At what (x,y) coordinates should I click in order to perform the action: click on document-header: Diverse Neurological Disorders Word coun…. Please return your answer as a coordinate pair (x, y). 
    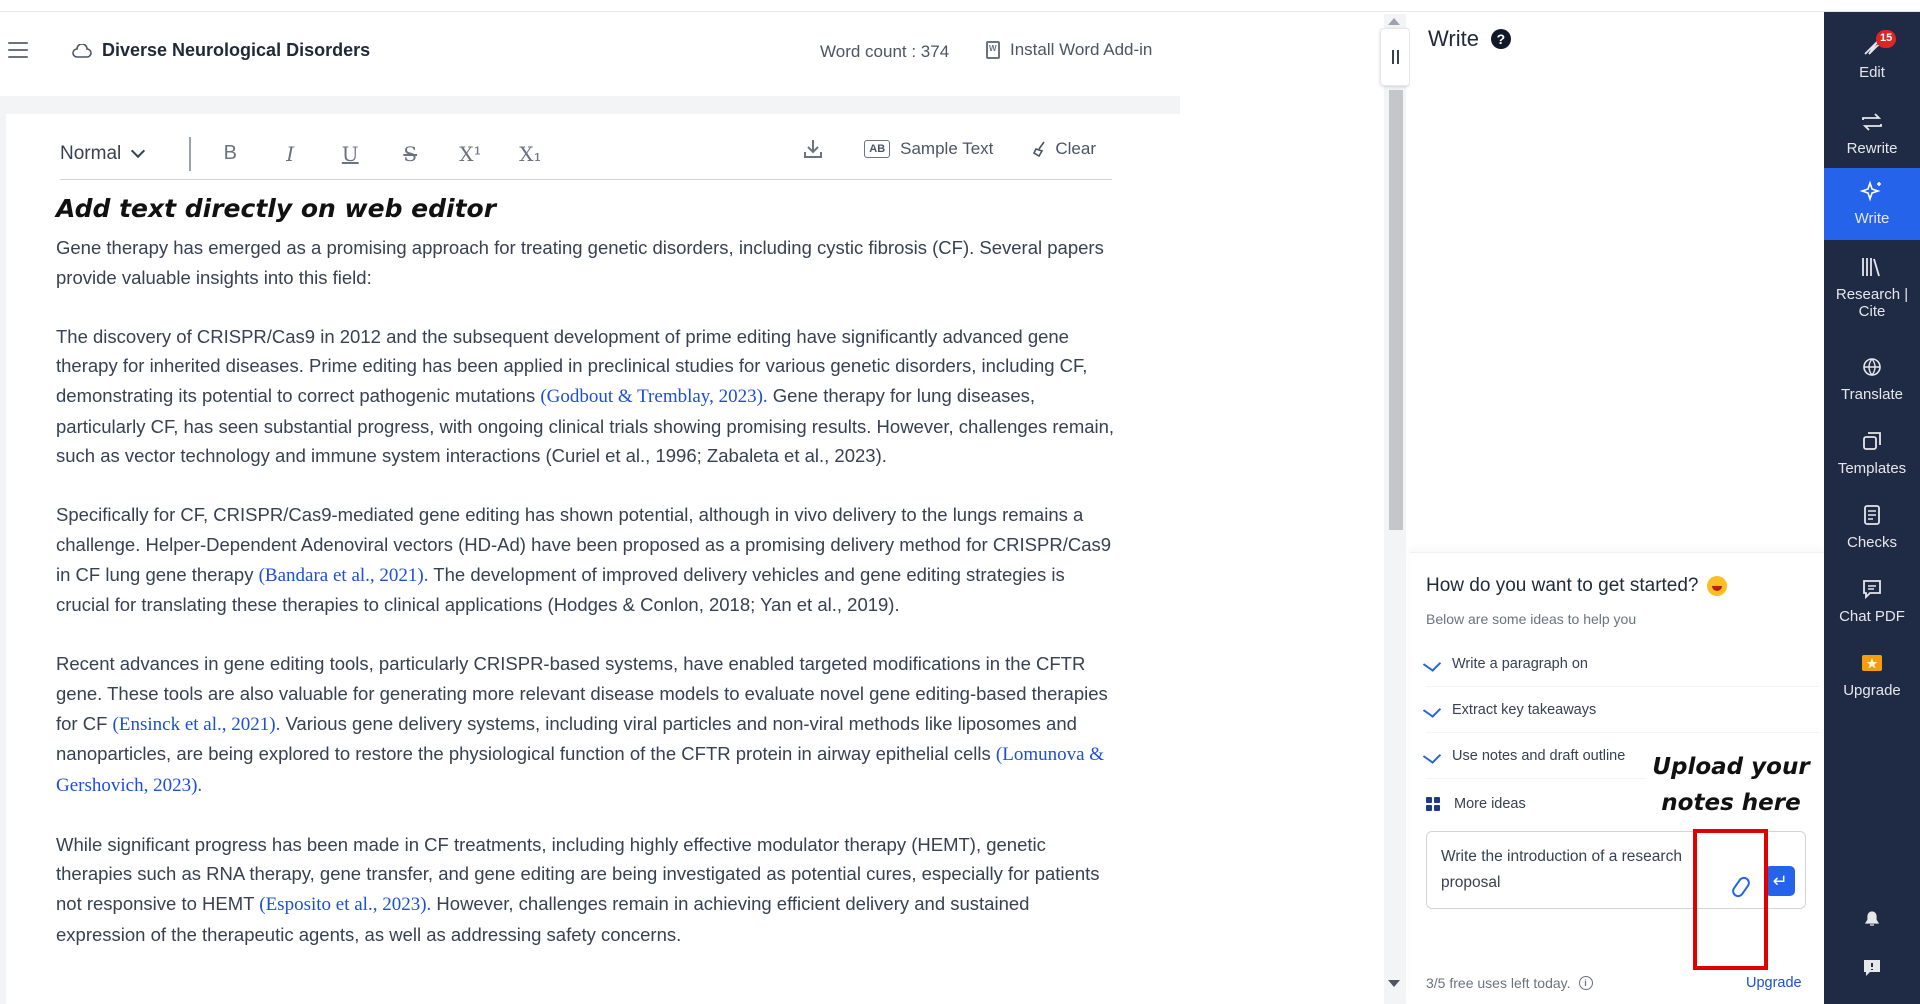
    Looking at the image, I should click on (590, 52).